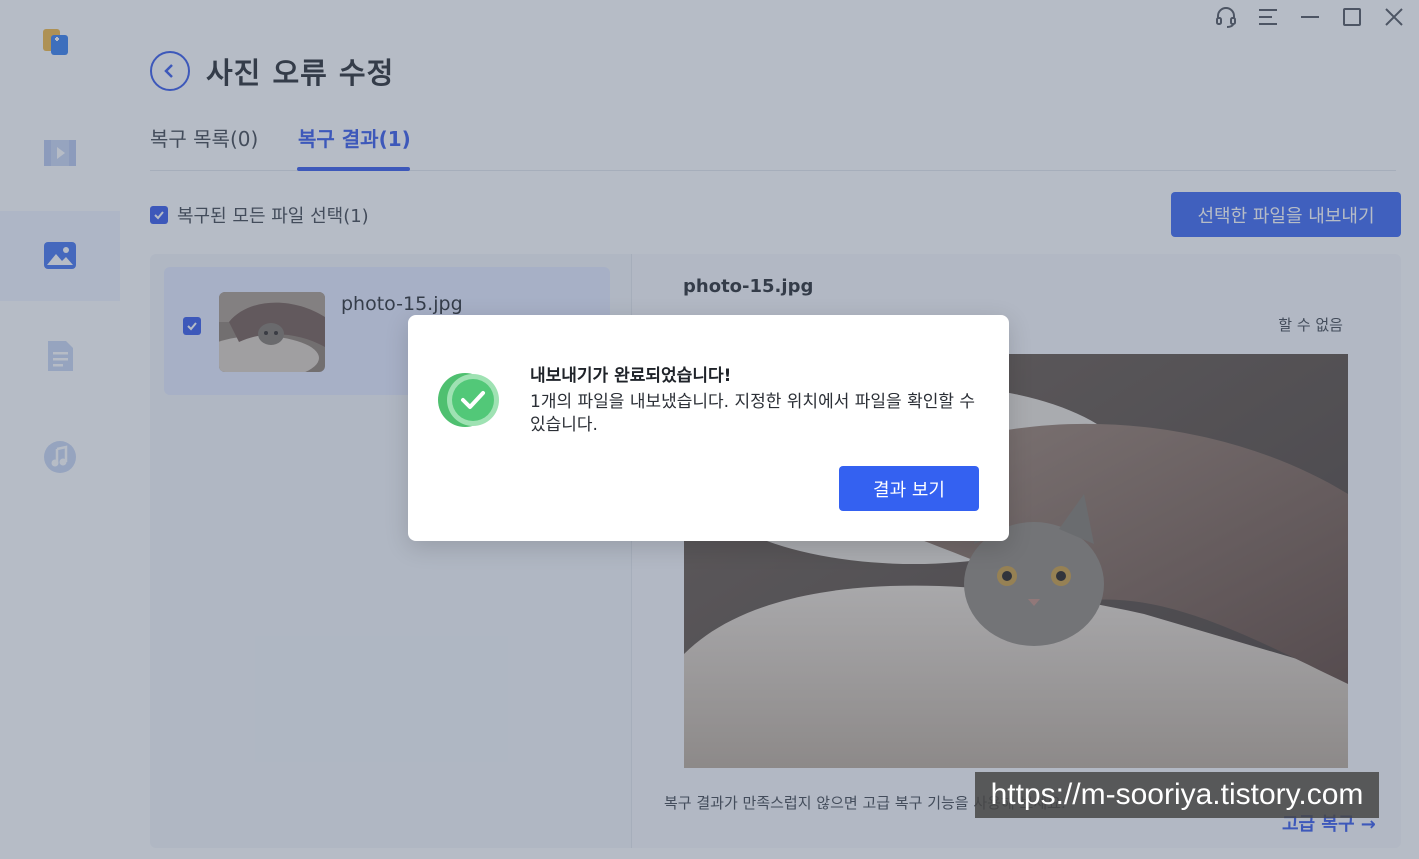 The height and width of the screenshot is (859, 1419). I want to click on view-results-button: 결과 보기, so click(909, 488).